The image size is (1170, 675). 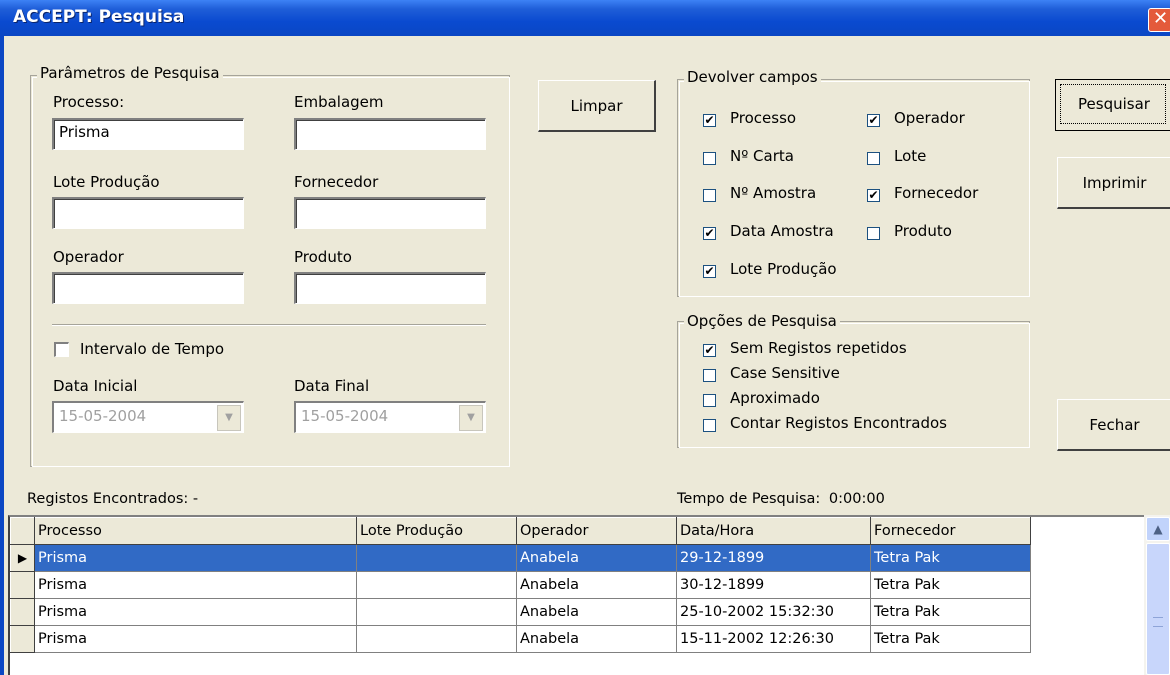 I want to click on produto-input, so click(x=390, y=288).